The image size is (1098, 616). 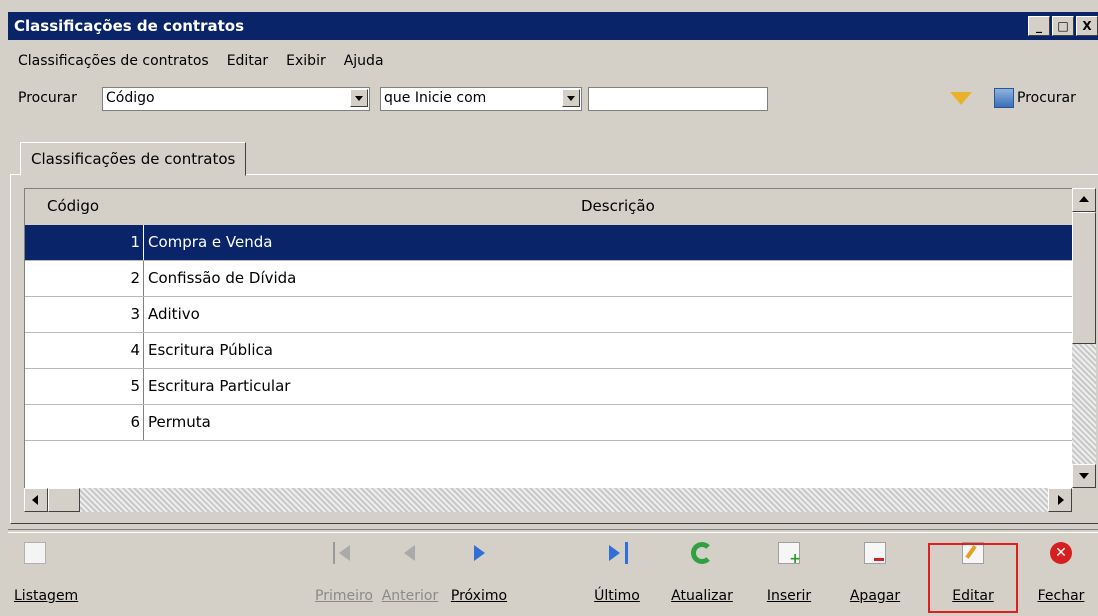 What do you see at coordinates (219, 386) in the screenshot?
I see `cell-descricao: Escritura Particular` at bounding box center [219, 386].